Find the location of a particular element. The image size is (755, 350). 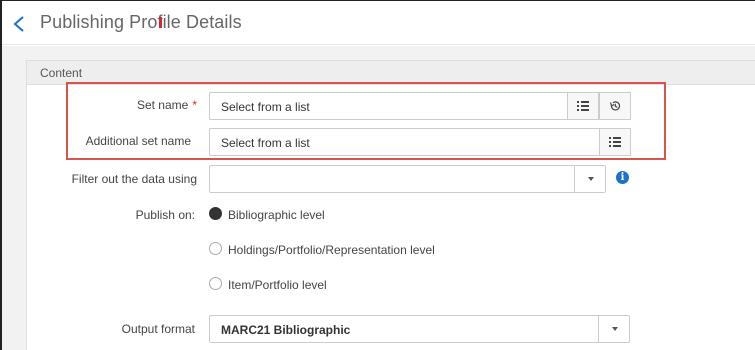

additional-set-name-list-button is located at coordinates (615, 142).